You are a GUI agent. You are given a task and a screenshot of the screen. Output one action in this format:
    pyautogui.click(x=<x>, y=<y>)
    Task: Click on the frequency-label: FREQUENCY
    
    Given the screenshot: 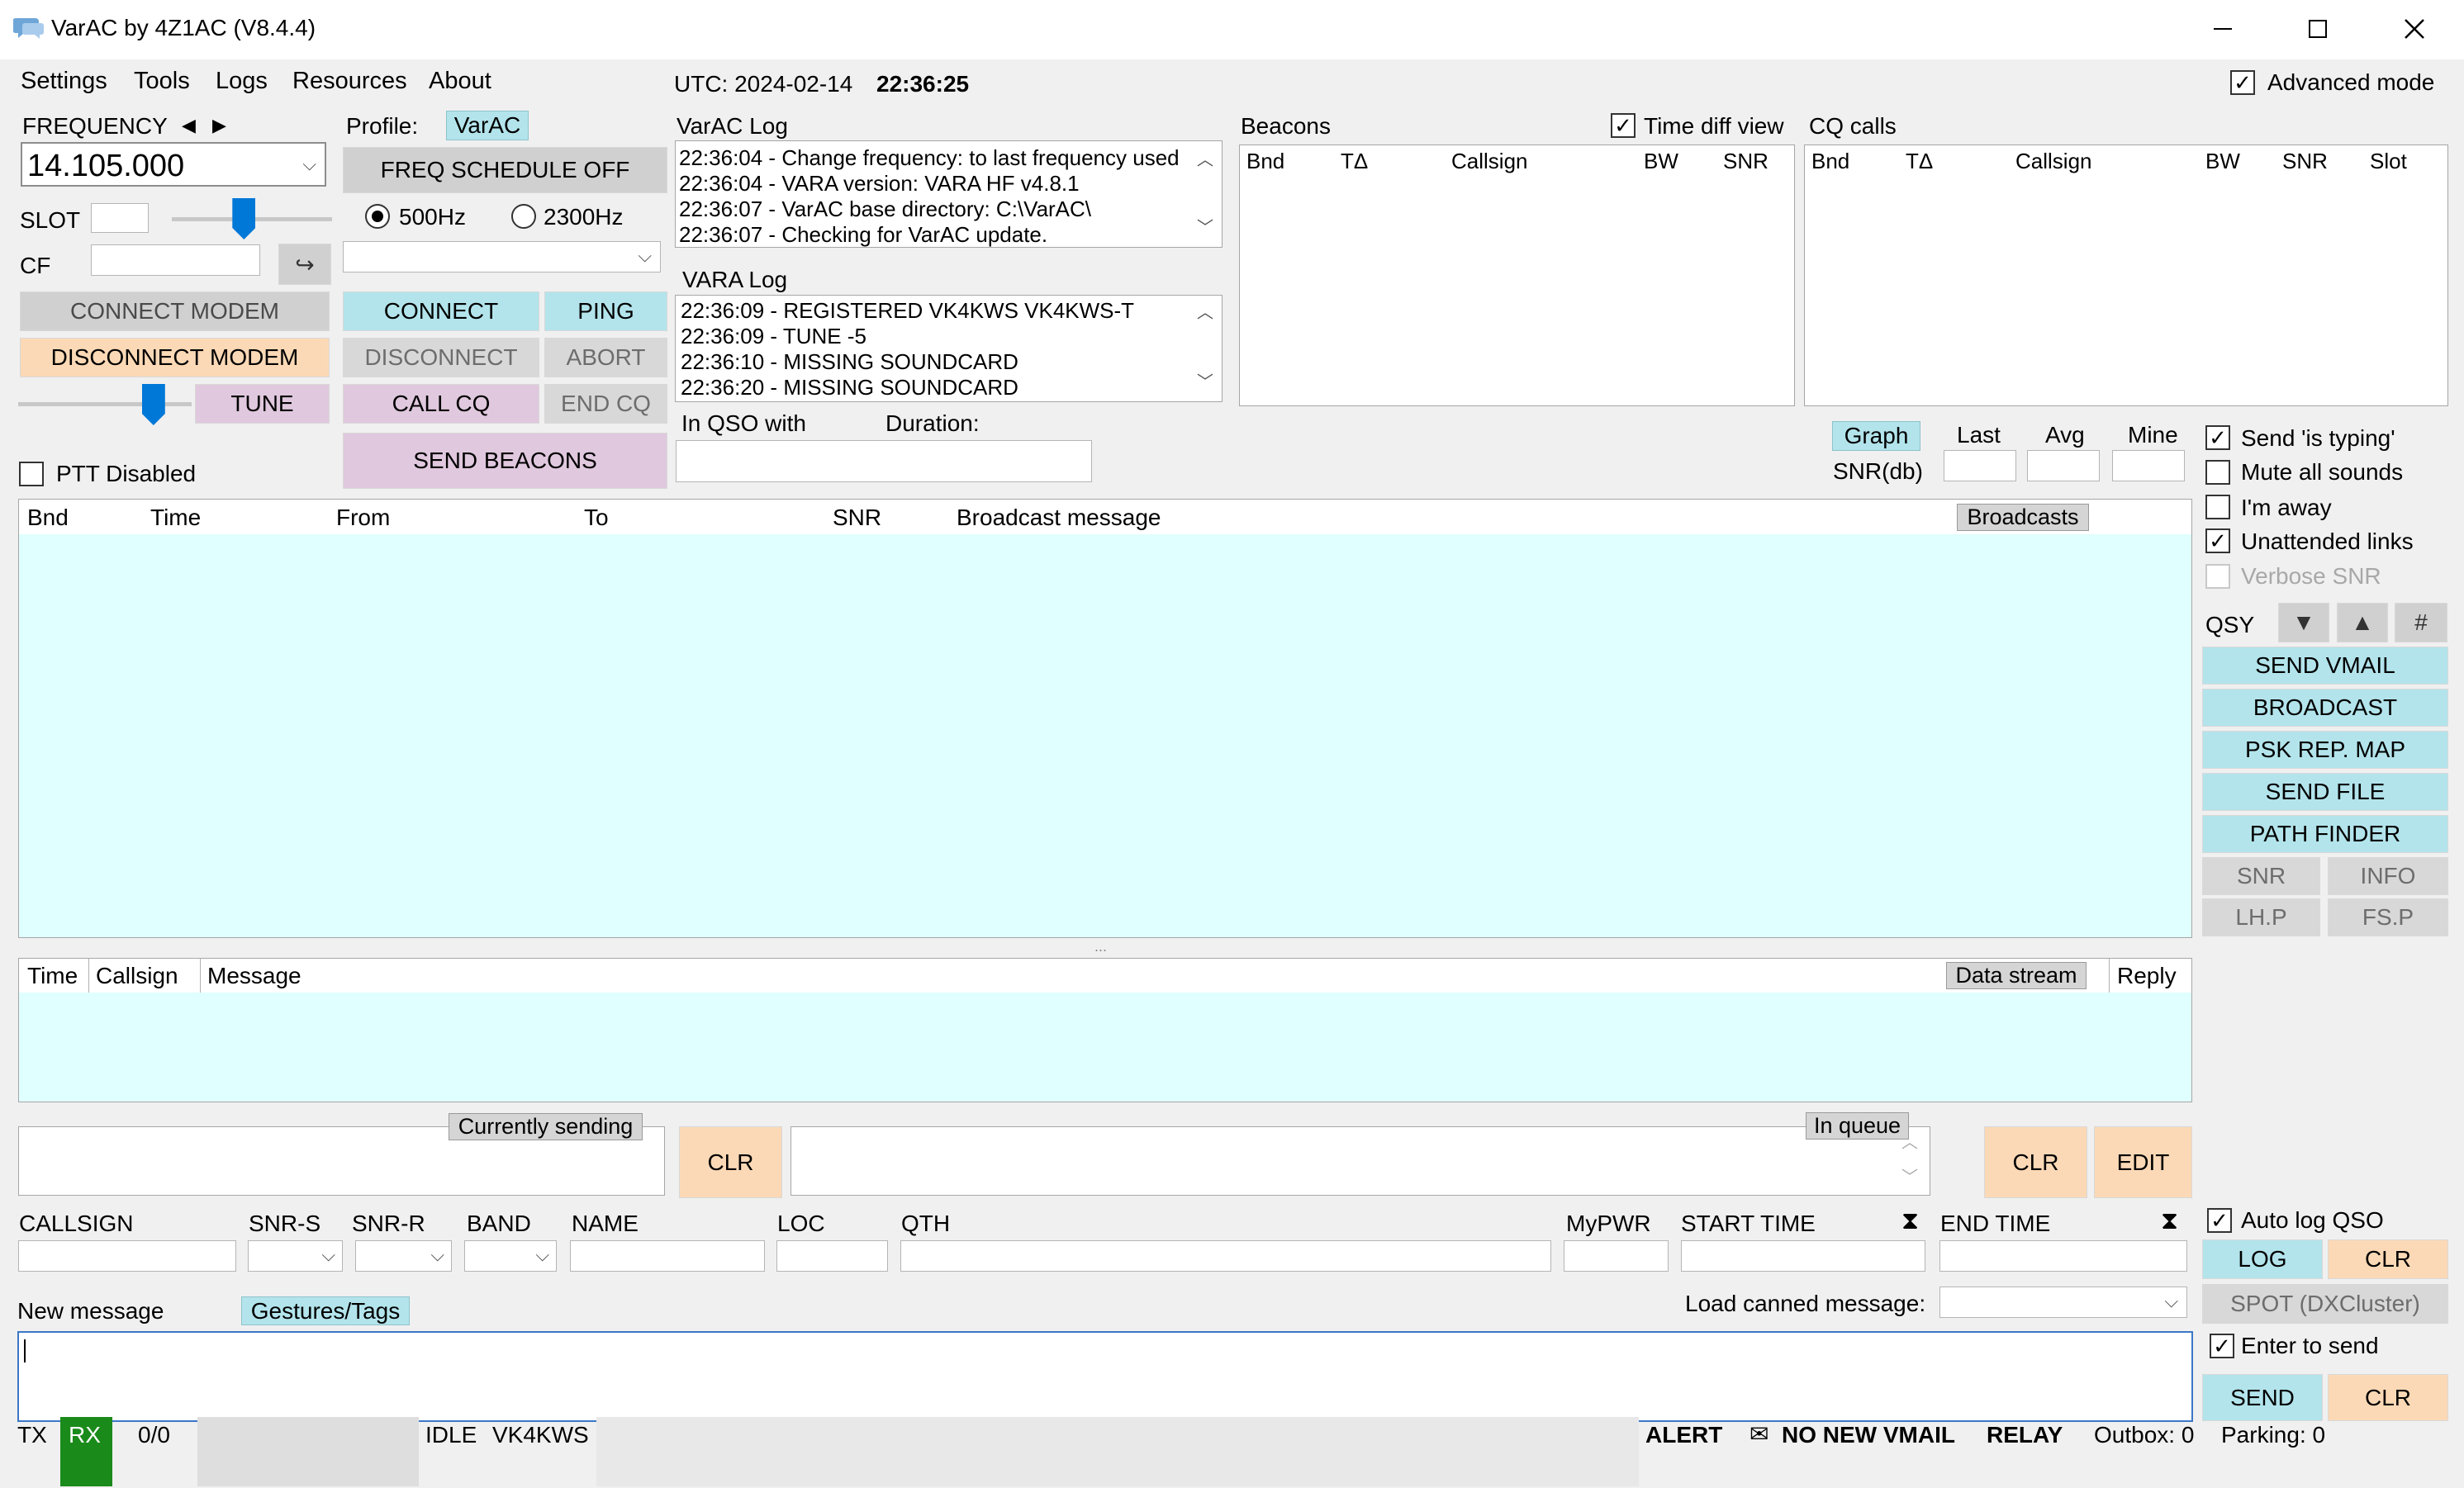 What is the action you would take?
    pyautogui.click(x=95, y=126)
    